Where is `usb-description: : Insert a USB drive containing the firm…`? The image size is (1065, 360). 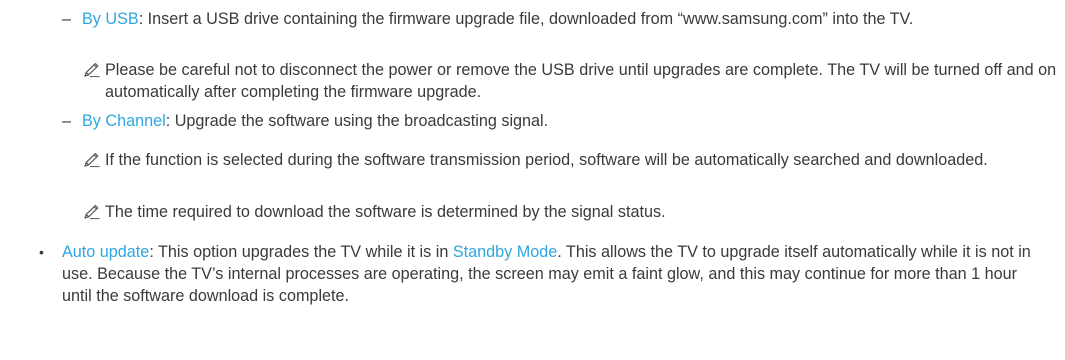
usb-description: : Insert a USB drive containing the firm… is located at coordinates (526, 19).